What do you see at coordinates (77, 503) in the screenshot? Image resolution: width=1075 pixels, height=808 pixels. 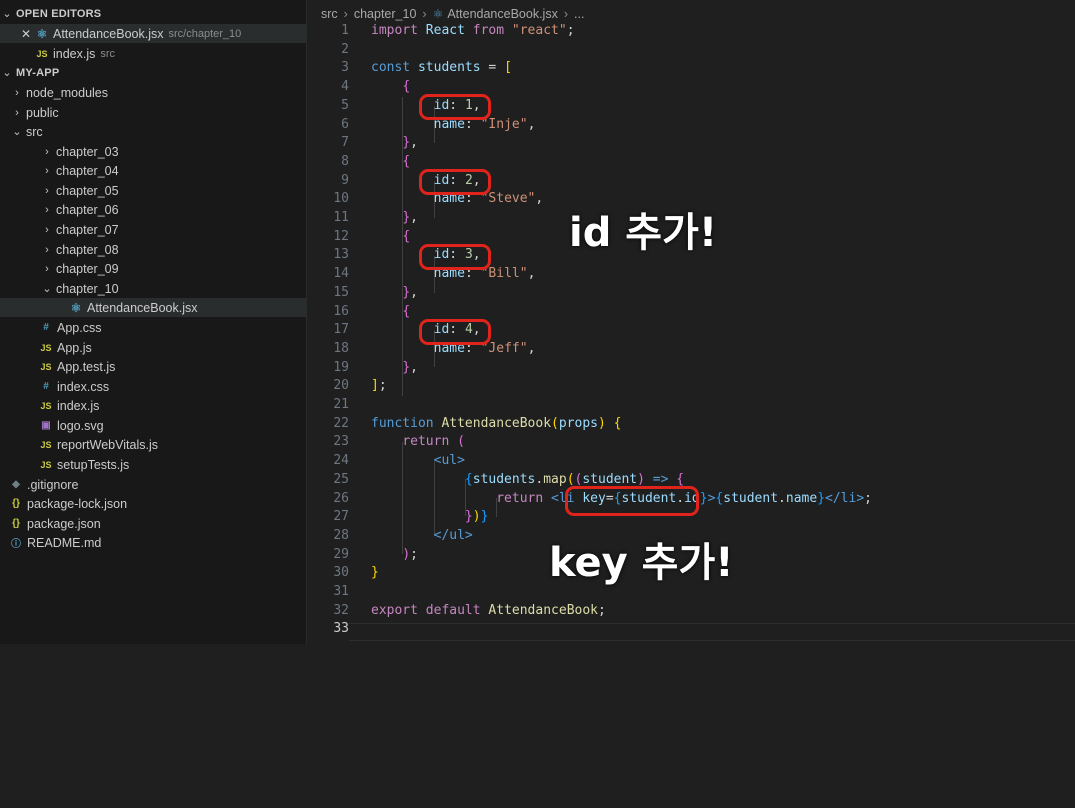 I see `tree-item-label: package-lock.json` at bounding box center [77, 503].